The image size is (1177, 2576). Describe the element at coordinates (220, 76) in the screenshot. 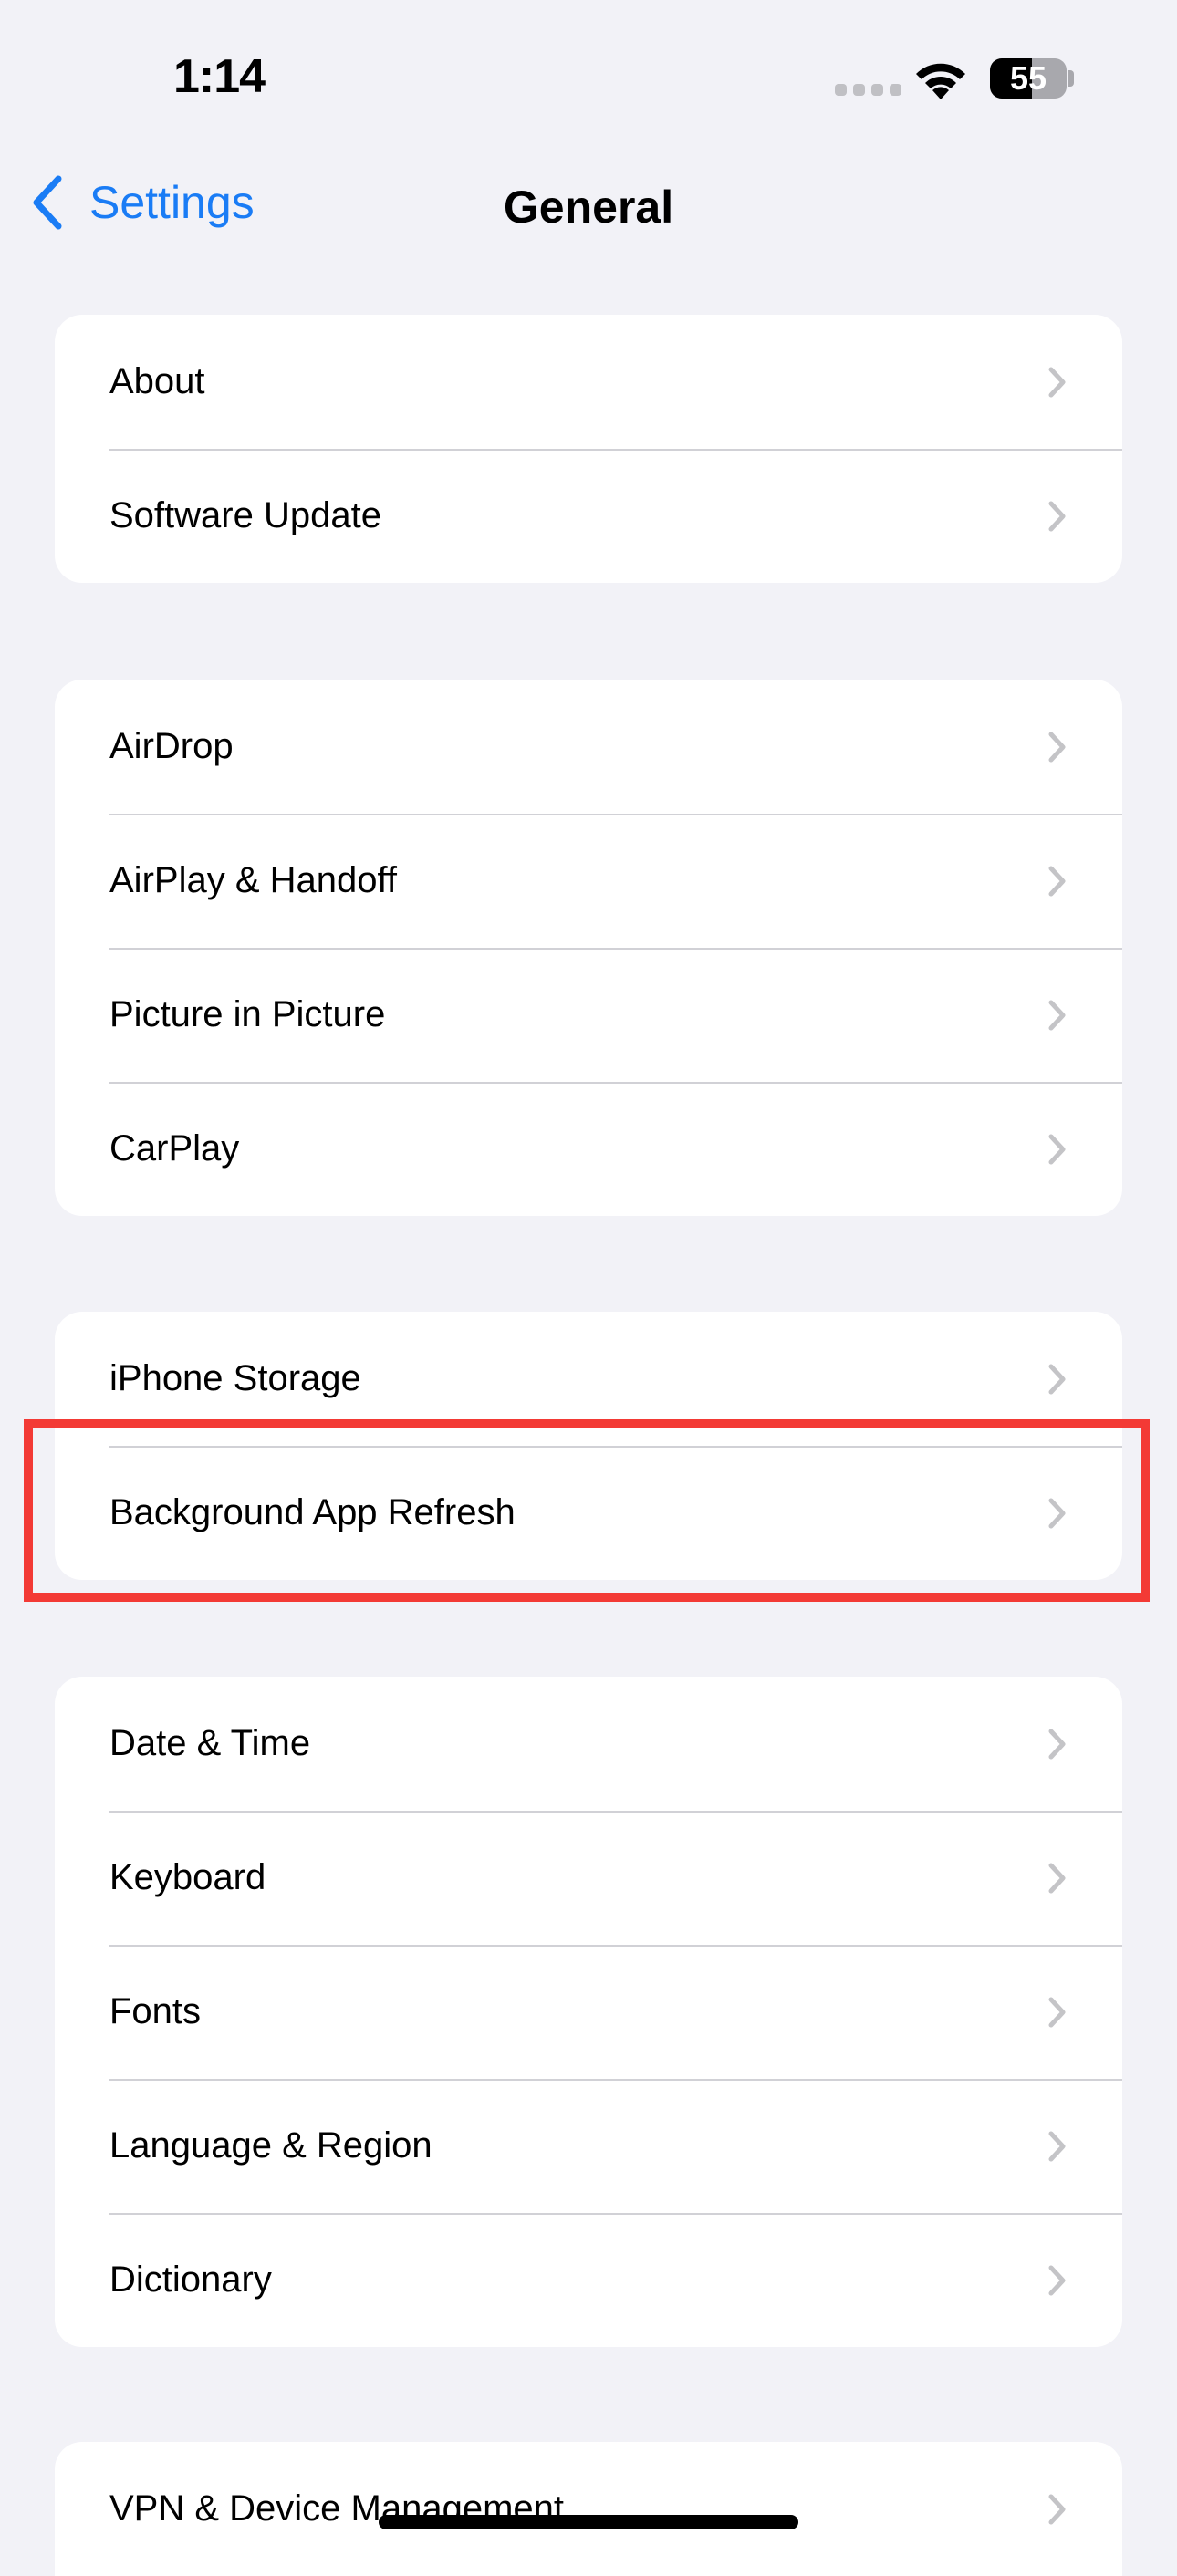

I see `status-time: 1:14` at that location.